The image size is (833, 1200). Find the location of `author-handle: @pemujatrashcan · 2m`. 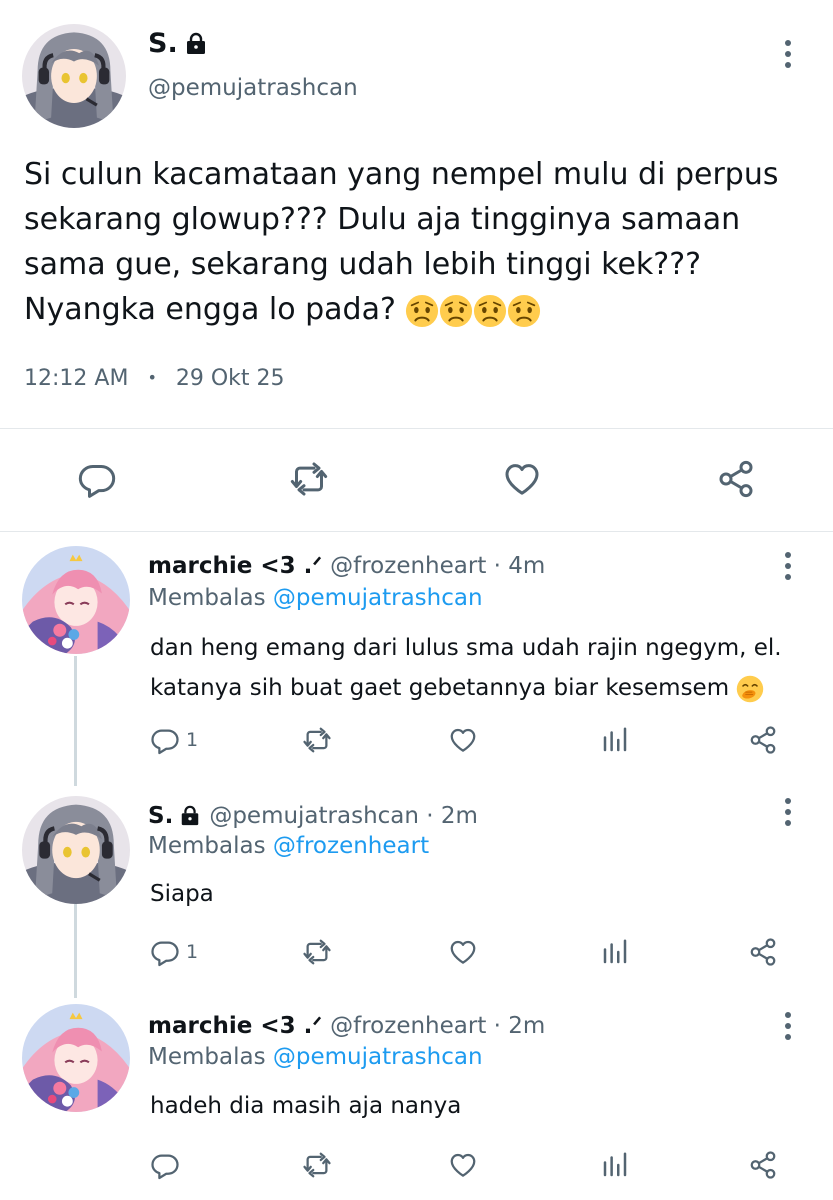

author-handle: @pemujatrashcan · 2m is located at coordinates (343, 816).